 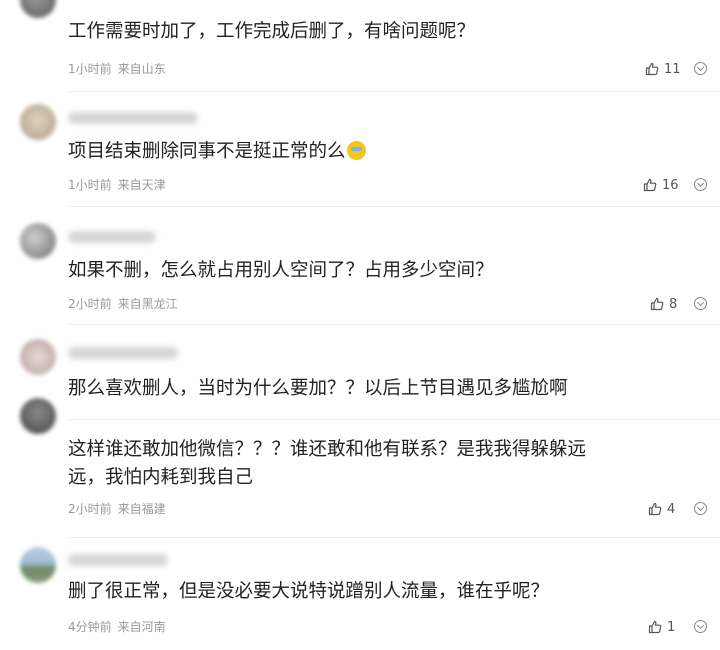 I want to click on comment-text-content: 项目结束删除同事不是挺正常的么, so click(x=207, y=151).